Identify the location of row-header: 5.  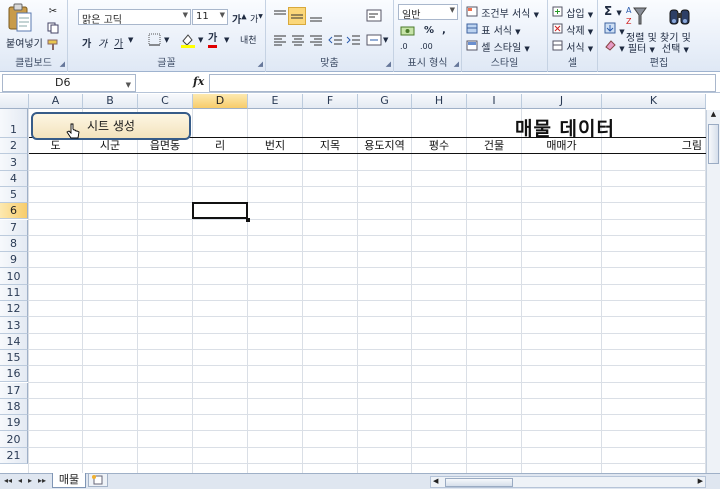
(14, 195).